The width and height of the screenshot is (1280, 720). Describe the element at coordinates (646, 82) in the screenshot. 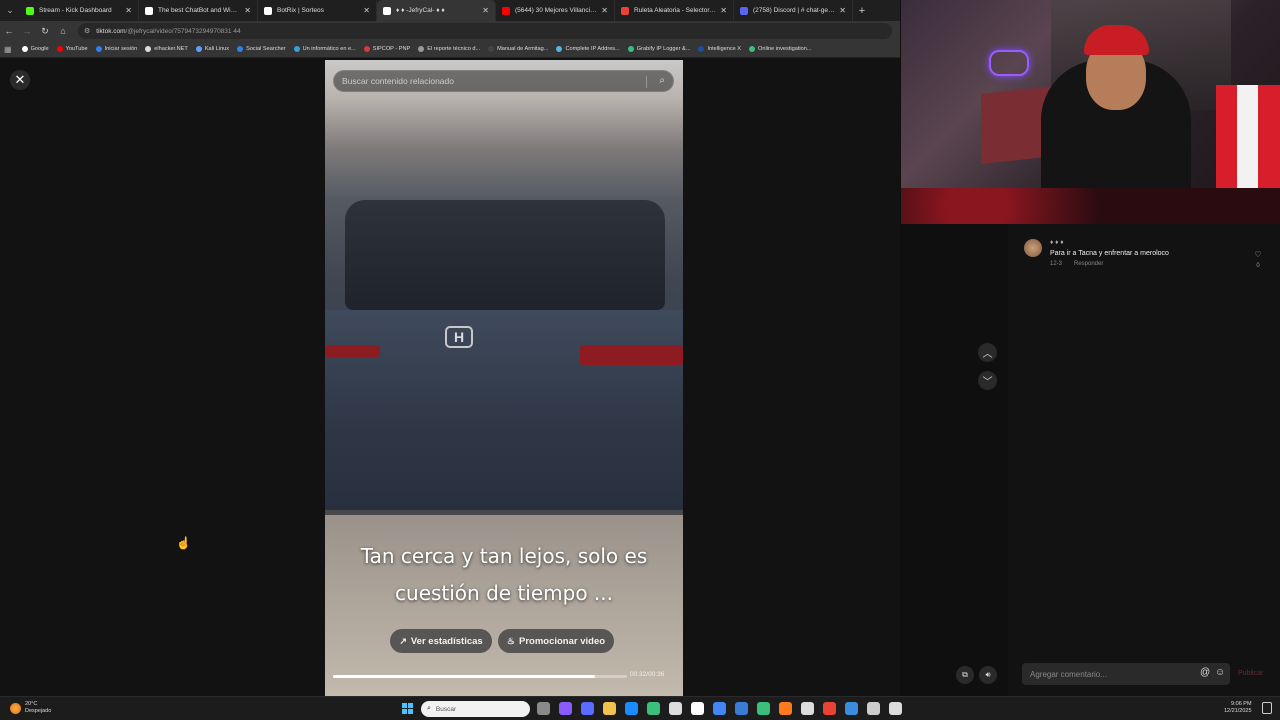

I see `divider` at that location.